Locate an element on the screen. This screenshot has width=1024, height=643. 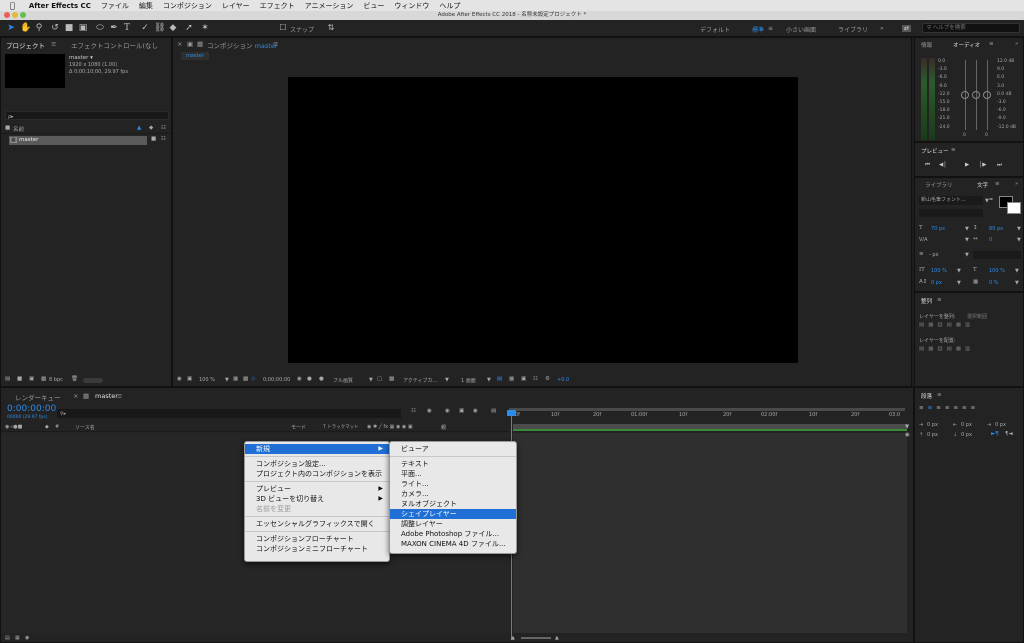
justify-all-icon: ≡ is located at coordinates (975, 408).